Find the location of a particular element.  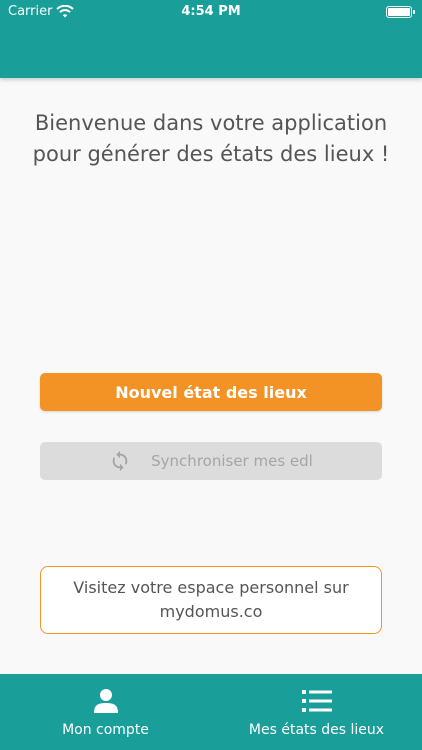

tab-mes-etats-label: Mes états des lieux is located at coordinates (316, 730).